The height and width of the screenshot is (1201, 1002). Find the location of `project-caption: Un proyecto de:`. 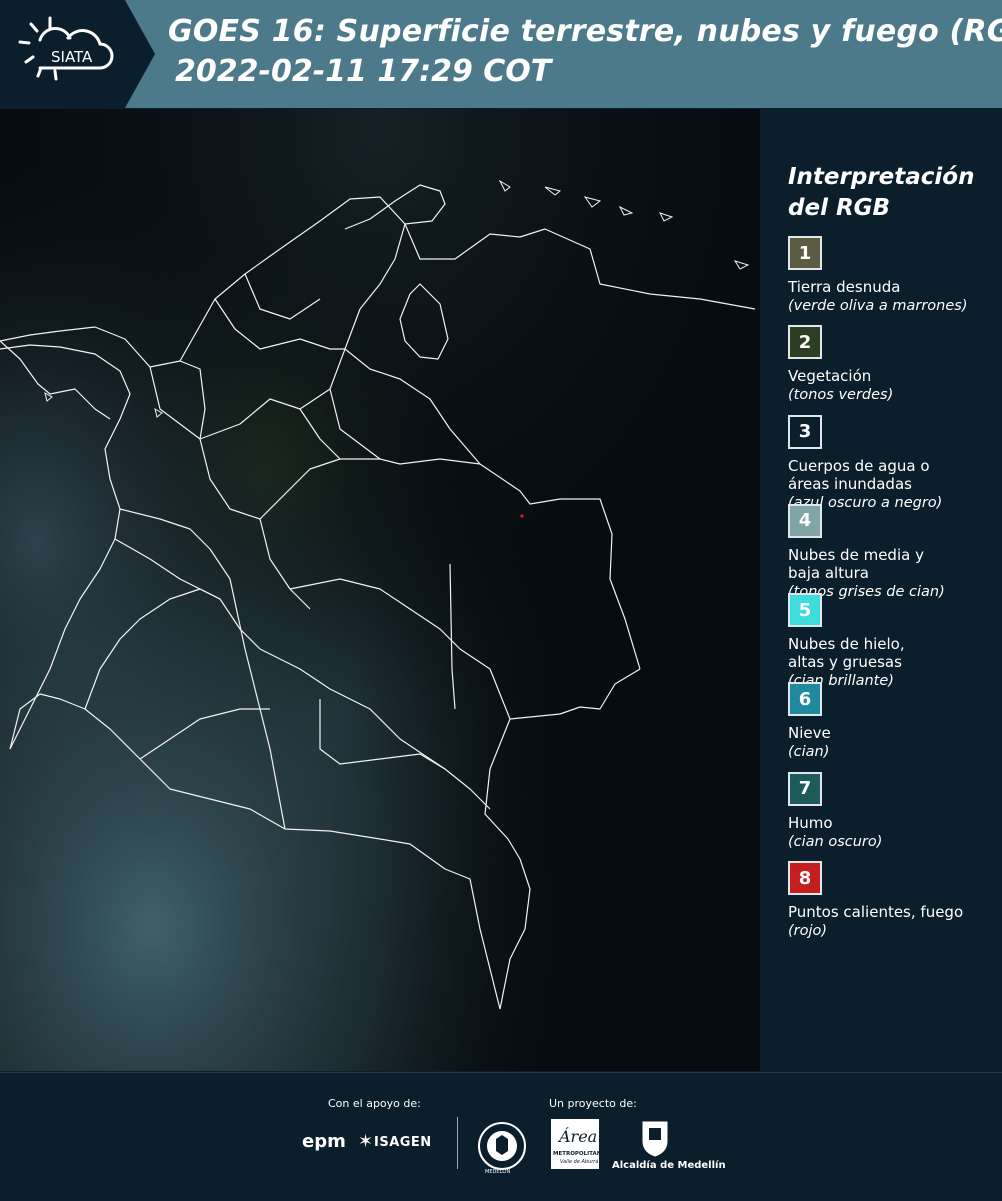

project-caption: Un proyecto de: is located at coordinates (593, 1103).